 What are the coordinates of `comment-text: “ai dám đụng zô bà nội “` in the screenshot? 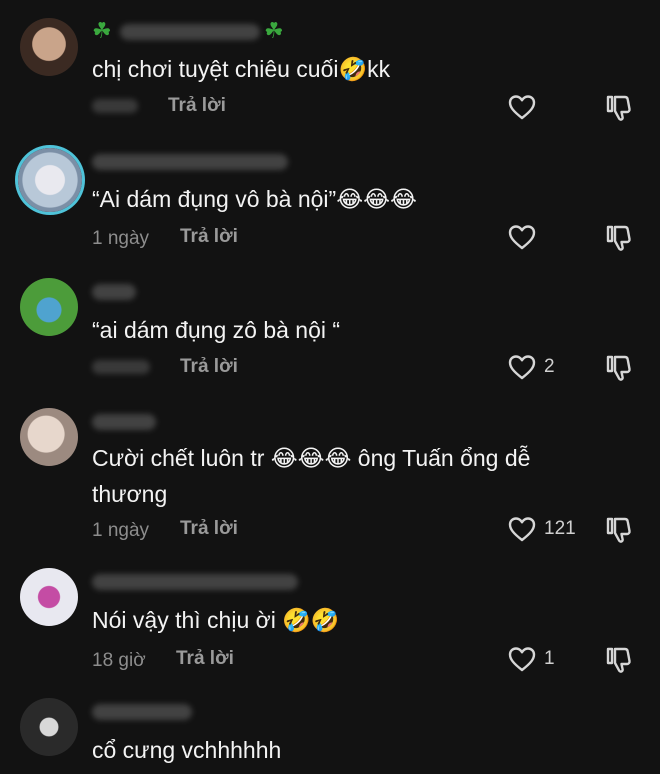 It's located at (216, 330).